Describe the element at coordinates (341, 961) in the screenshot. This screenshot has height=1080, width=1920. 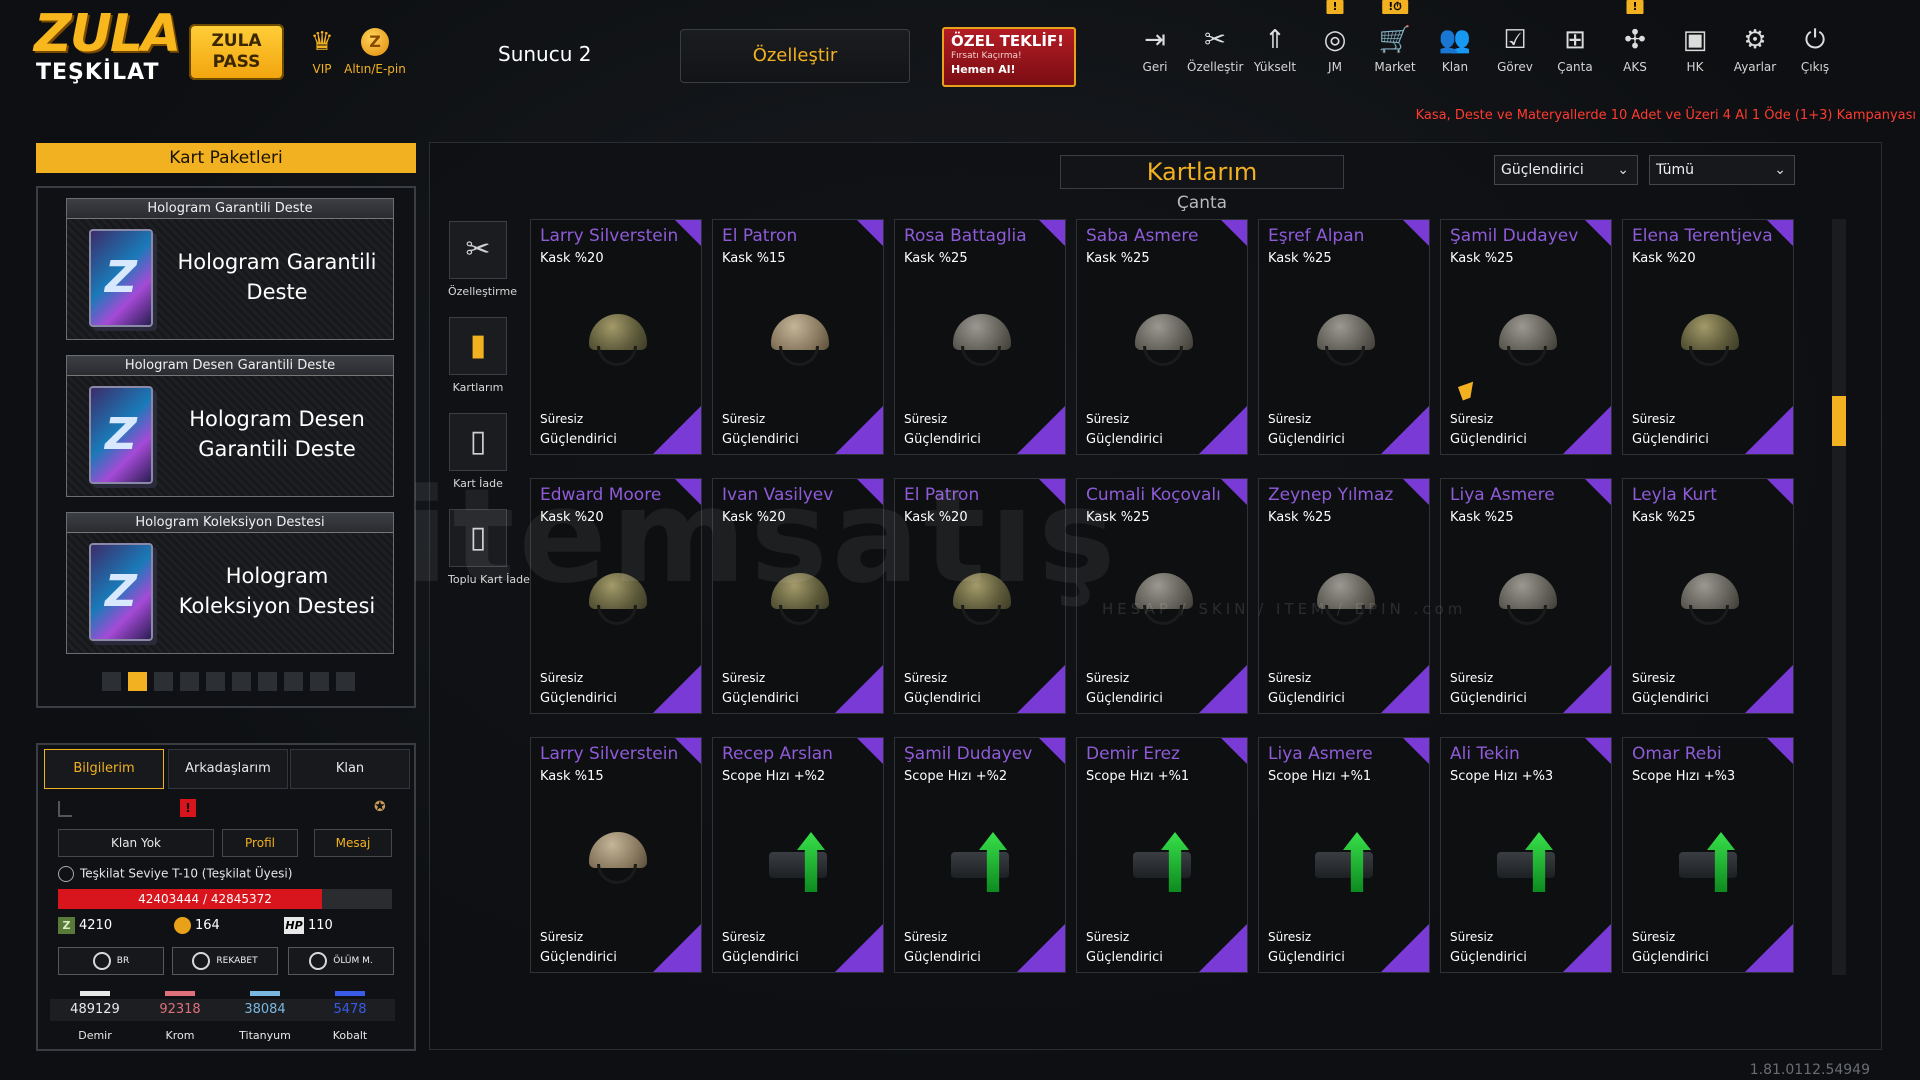
I see `mode-button: ÖLÜM M.` at that location.